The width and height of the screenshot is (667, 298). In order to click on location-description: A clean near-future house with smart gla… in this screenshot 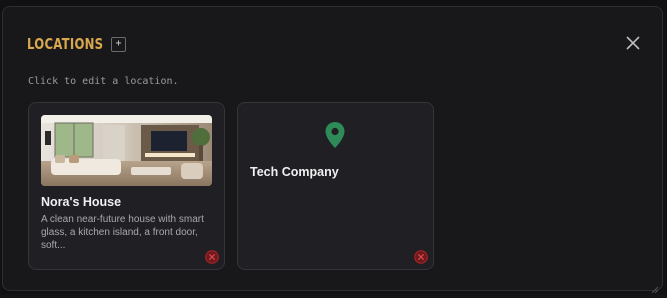, I will do `click(122, 232)`.